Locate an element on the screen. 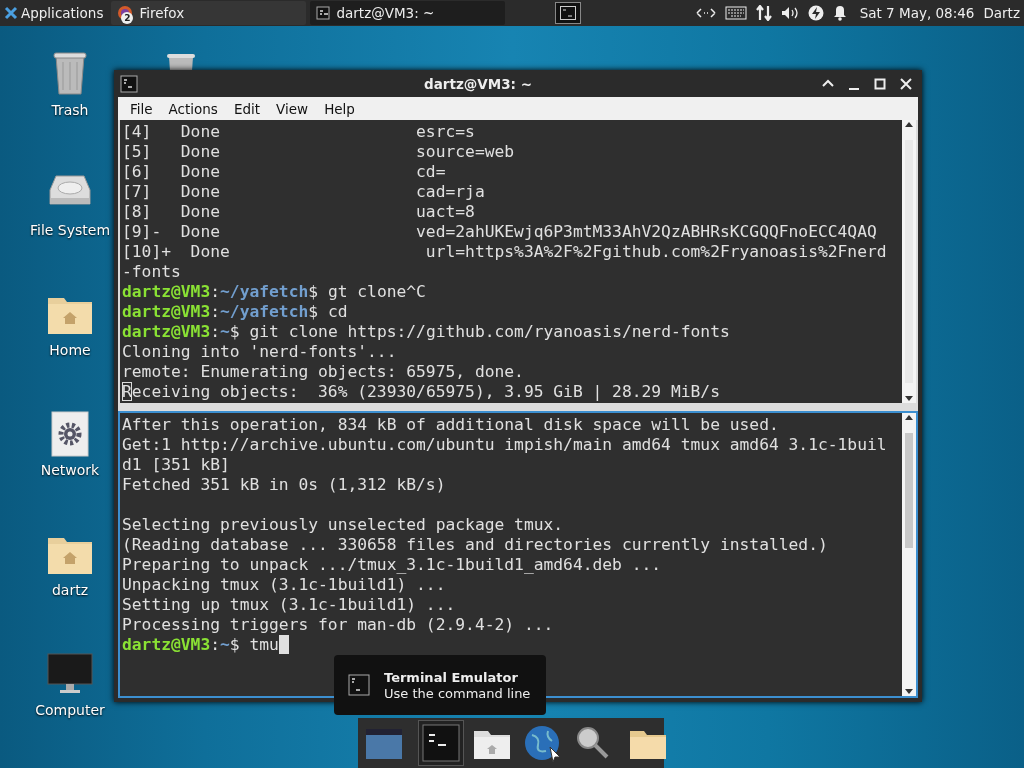 The height and width of the screenshot is (768, 1024). scrollbar-thumb is located at coordinates (909, 490).